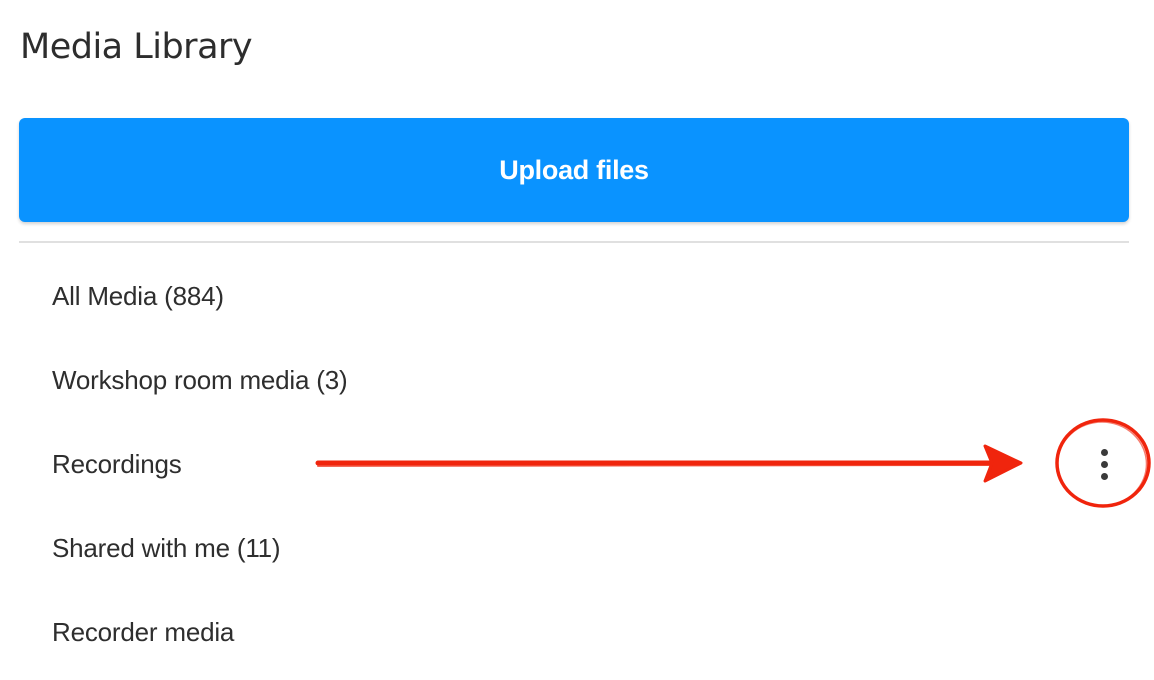 The height and width of the screenshot is (680, 1154). What do you see at coordinates (143, 631) in the screenshot?
I see `folder-label: Recorder media` at bounding box center [143, 631].